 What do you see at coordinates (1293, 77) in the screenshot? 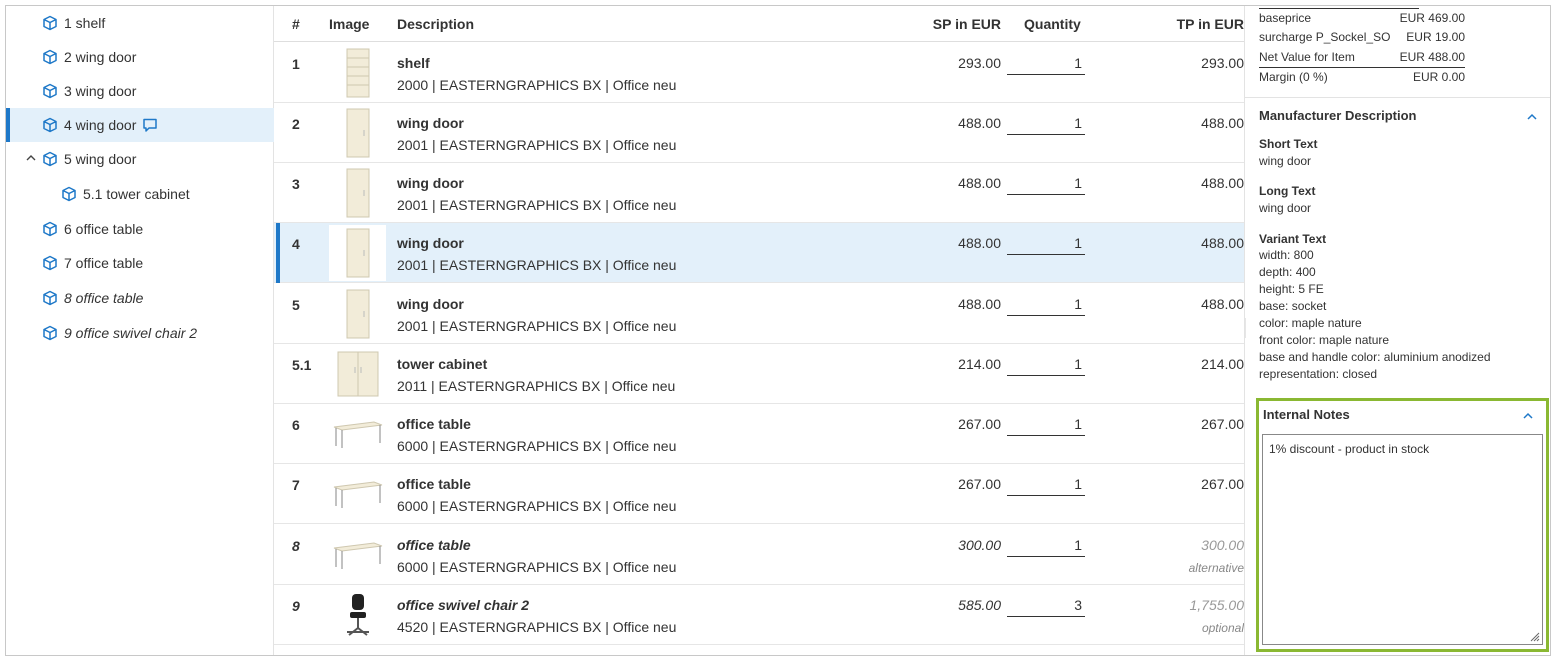
I see `price-label: Margin (0 %)` at bounding box center [1293, 77].